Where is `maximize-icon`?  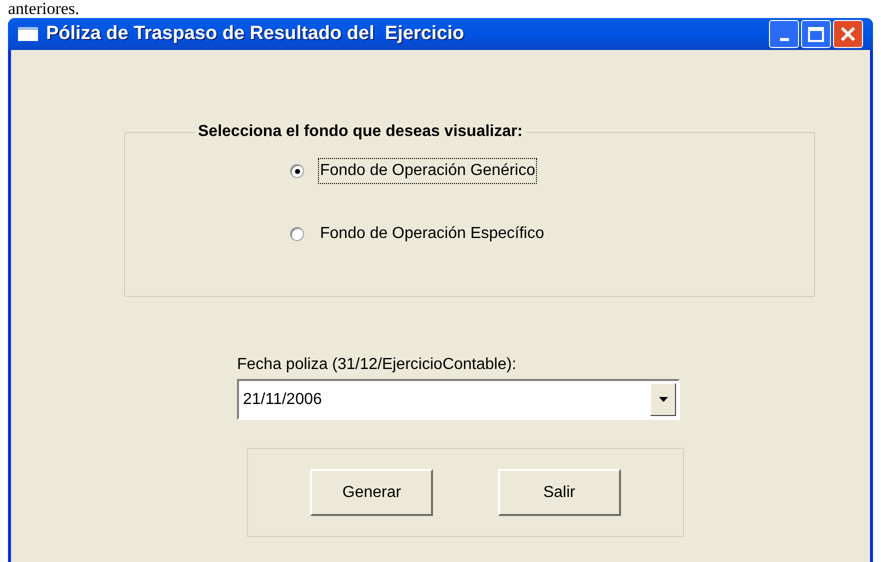 maximize-icon is located at coordinates (816, 34).